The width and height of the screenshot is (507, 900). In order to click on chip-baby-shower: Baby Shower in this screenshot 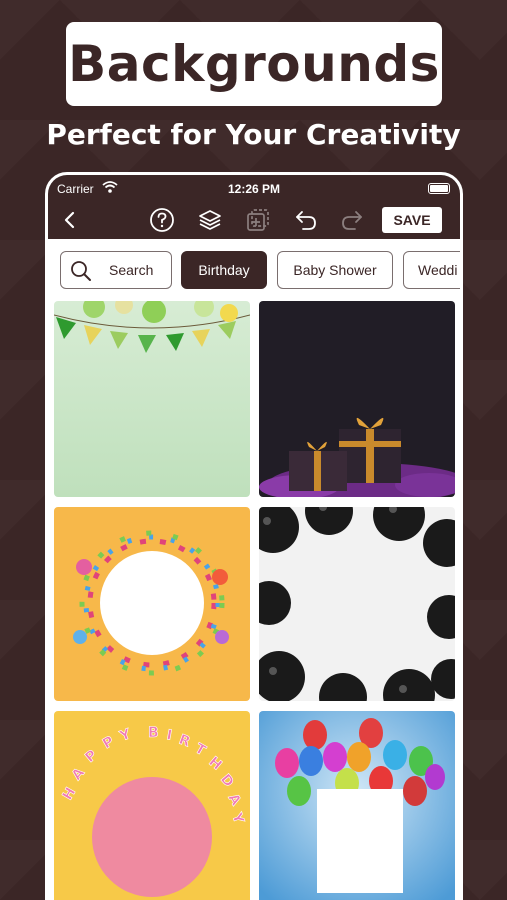, I will do `click(335, 270)`.